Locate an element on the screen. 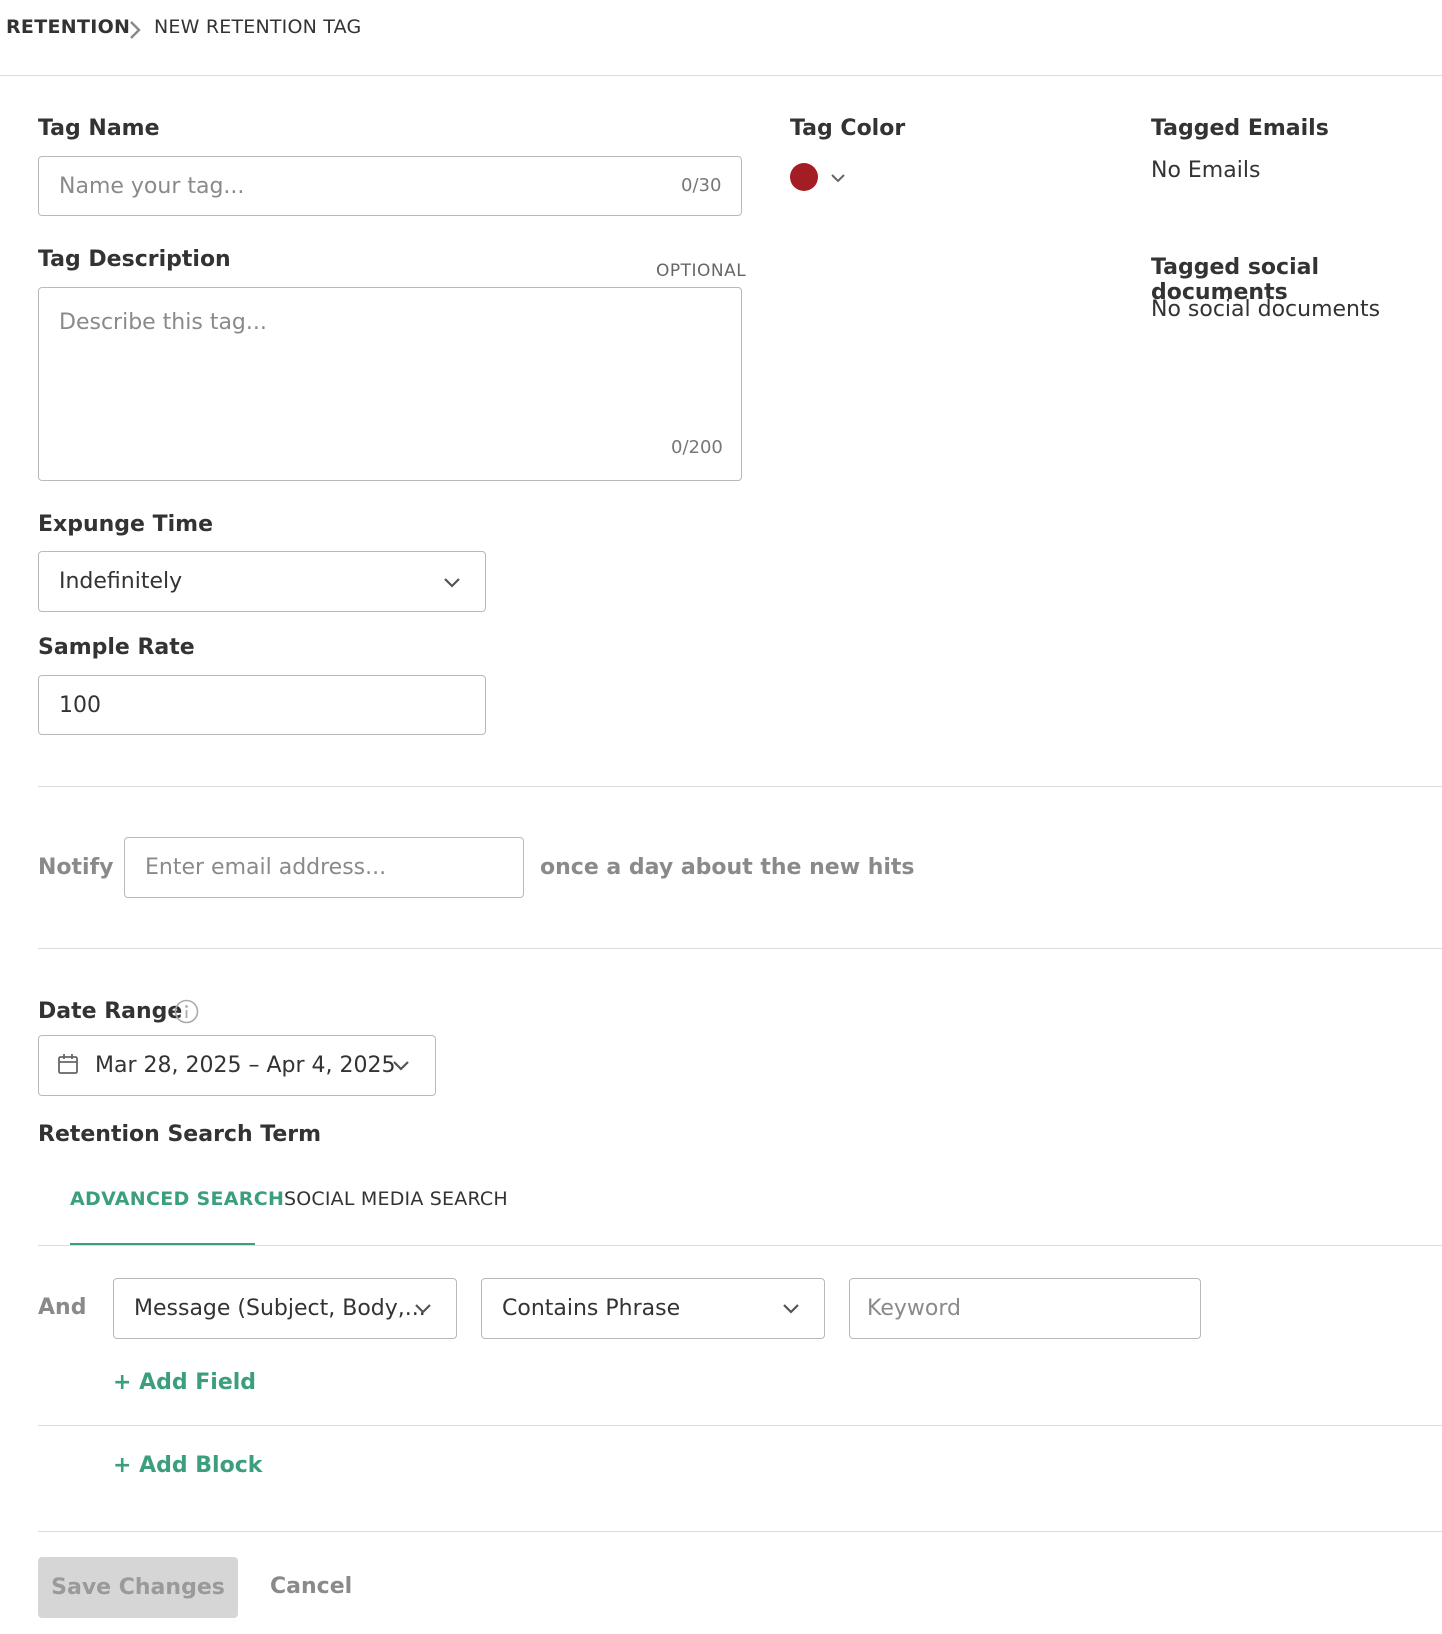 This screenshot has width=1442, height=1634. date-range-label: Date Range is located at coordinates (110, 1011).